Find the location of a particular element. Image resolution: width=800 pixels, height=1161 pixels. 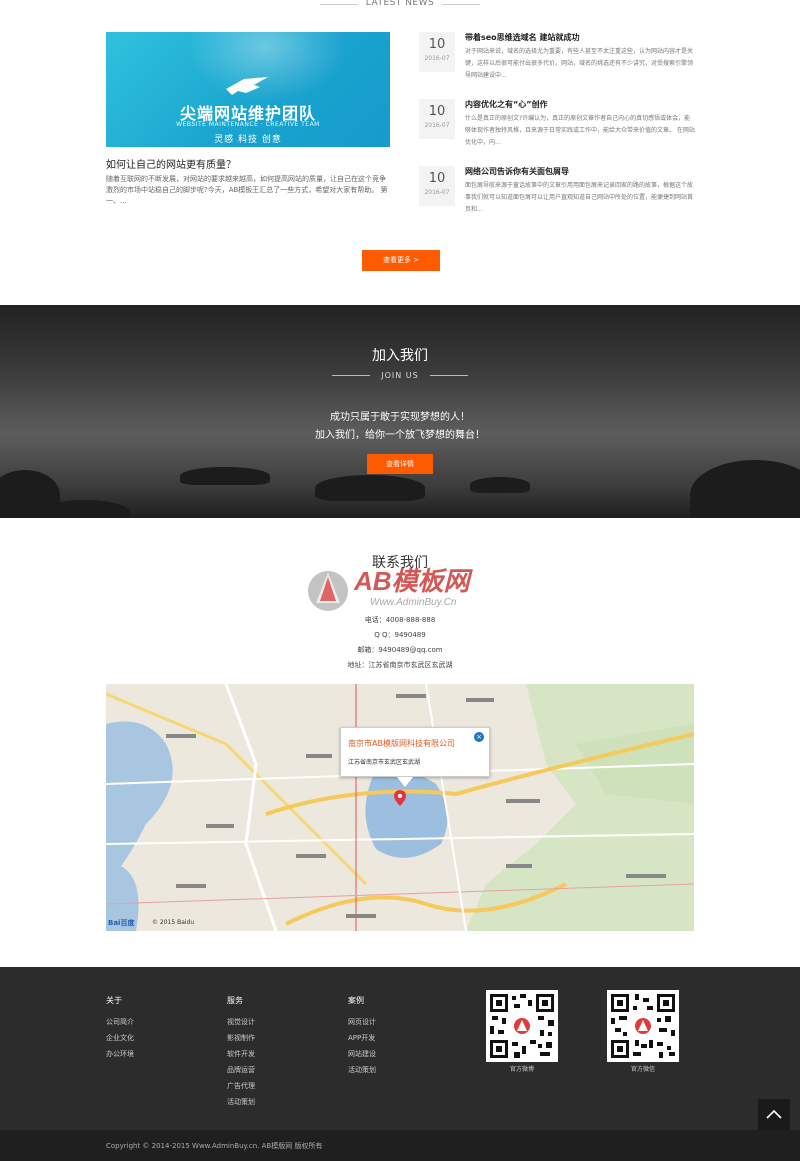

feature-news-title: 如何让自己的网站更有质量？ is located at coordinates (171, 163).